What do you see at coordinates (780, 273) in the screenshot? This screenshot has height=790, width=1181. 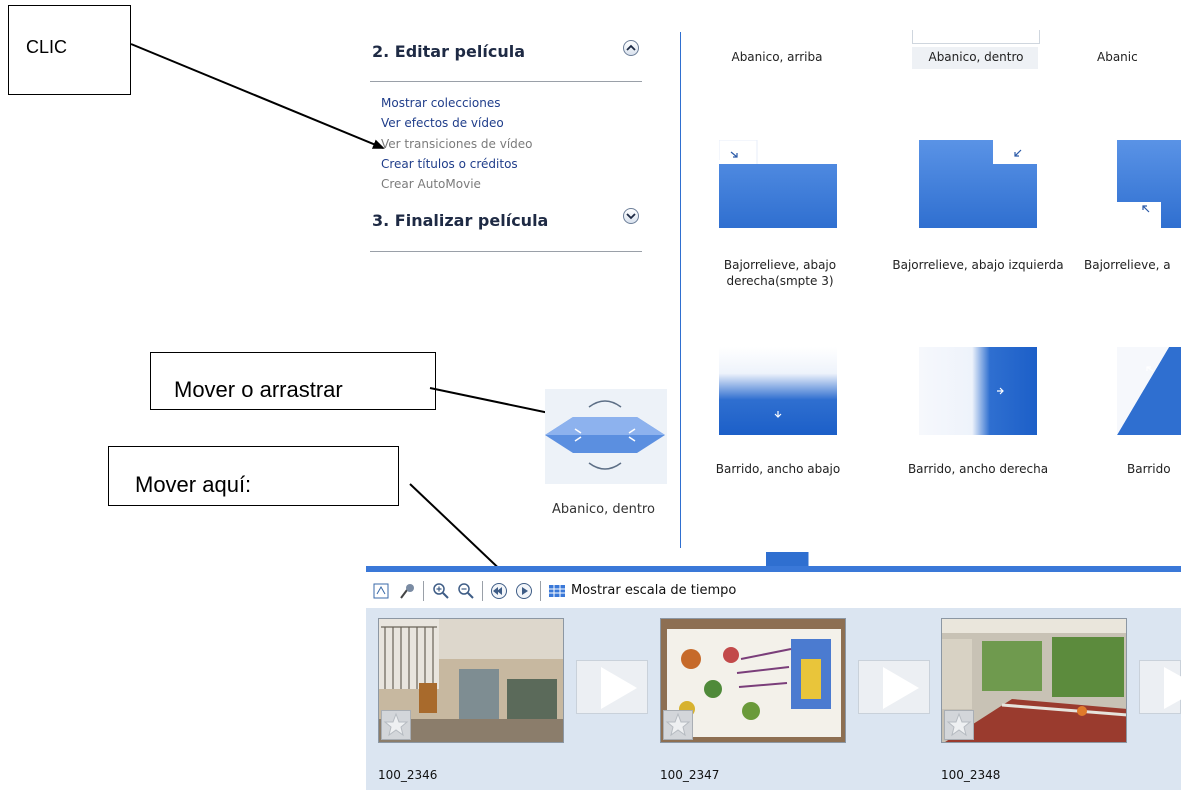 I see `transition-label: Bajorrelieve, abajo derecha(smpte 3)` at bounding box center [780, 273].